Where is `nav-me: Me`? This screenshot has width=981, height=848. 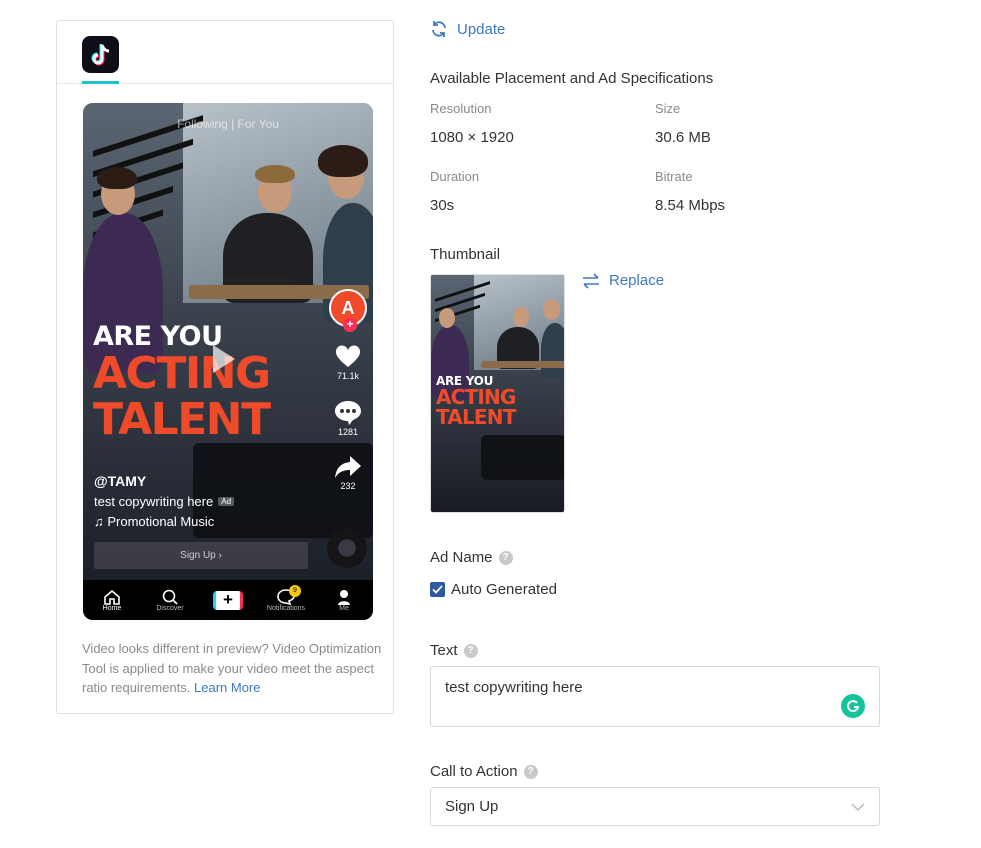 nav-me: Me is located at coordinates (344, 600).